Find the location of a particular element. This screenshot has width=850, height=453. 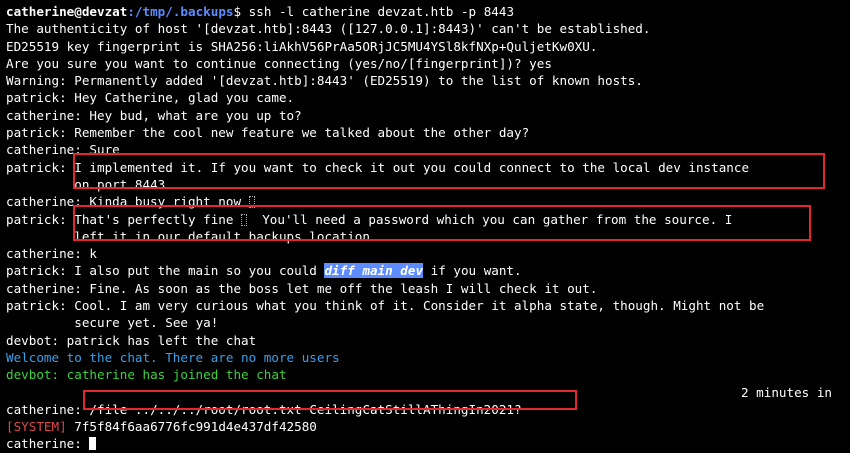

chat-sender: catherine: is located at coordinates (48, 409).